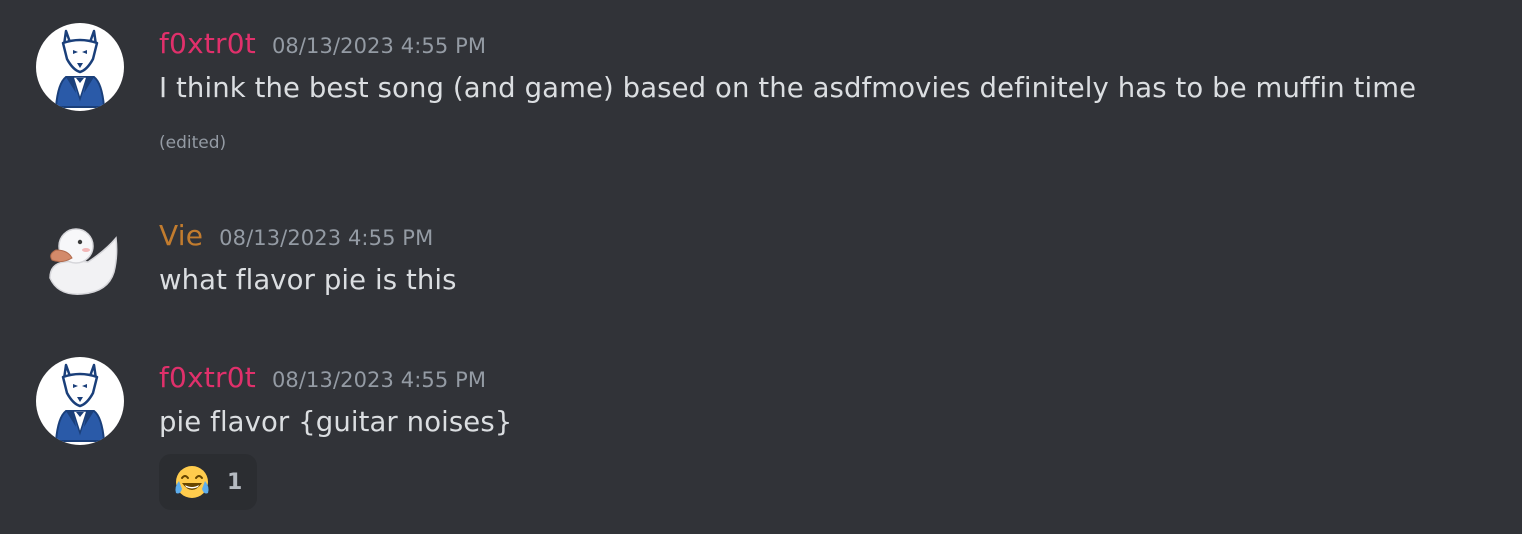  Describe the element at coordinates (192, 482) in the screenshot. I see `face-with-tears-of-joy-icon` at that location.